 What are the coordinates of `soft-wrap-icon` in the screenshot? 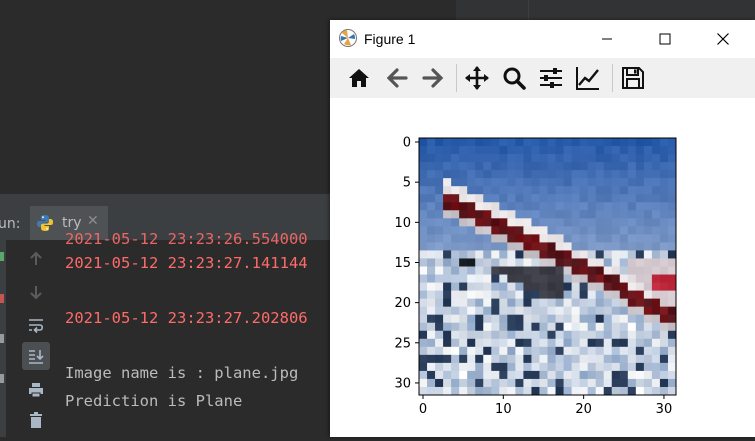 It's located at (36, 325).